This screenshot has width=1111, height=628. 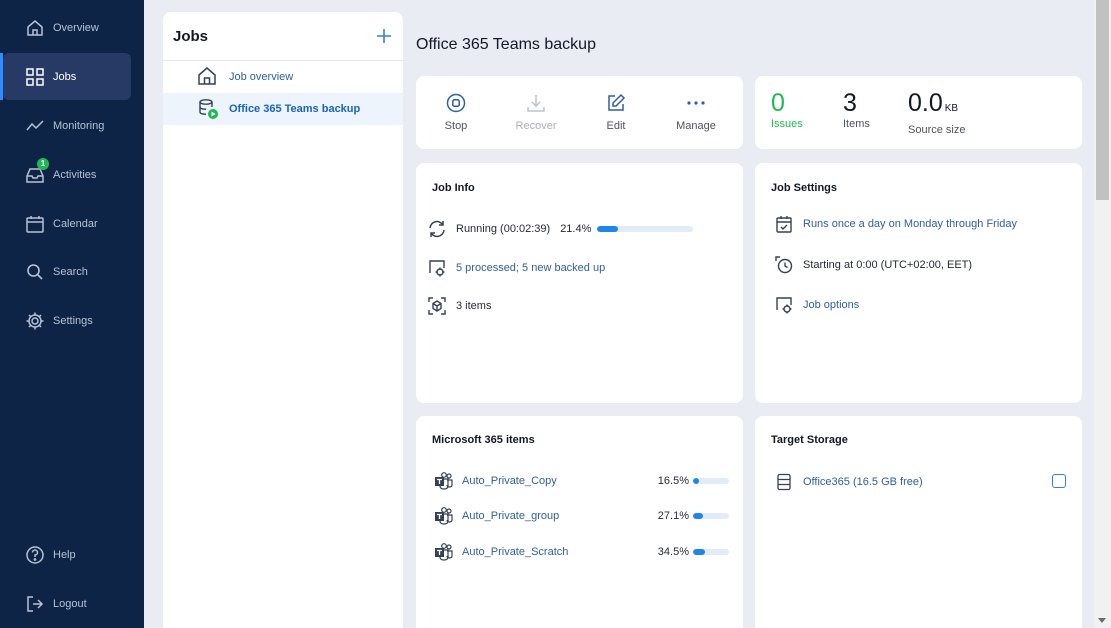 I want to click on recover-label: Recover, so click(x=536, y=126).